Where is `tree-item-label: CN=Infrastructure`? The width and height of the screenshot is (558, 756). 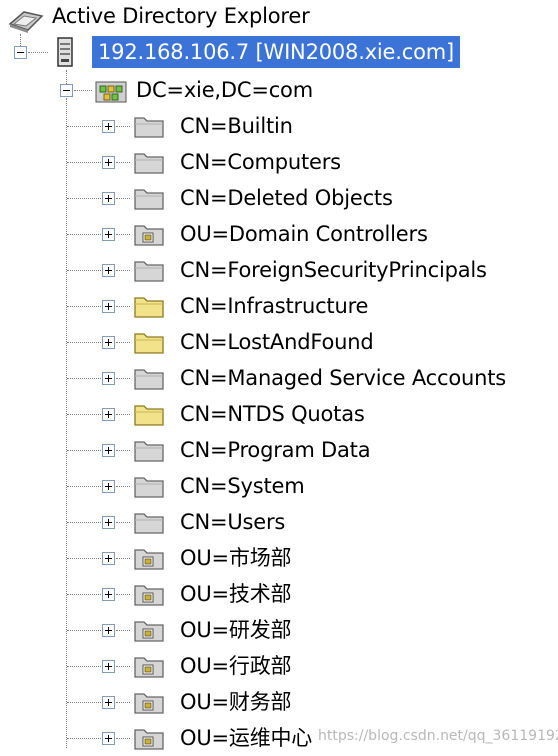
tree-item-label: CN=Infrastructure is located at coordinates (274, 306).